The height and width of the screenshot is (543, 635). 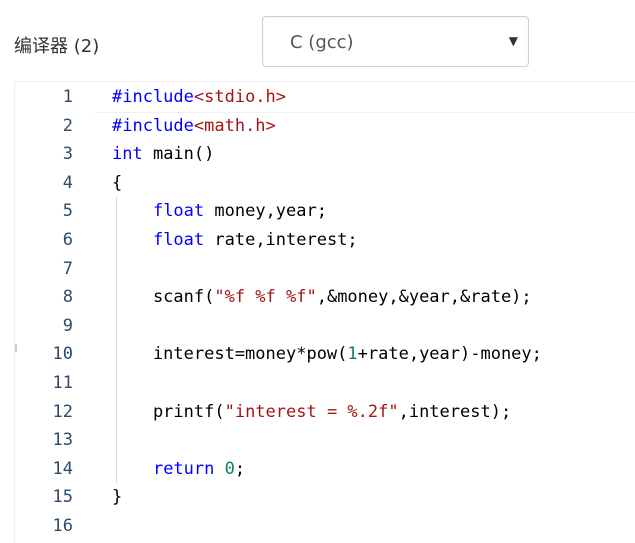 I want to click on code-text: interest=money*pow(1+rate,year)-money;, so click(x=327, y=354).